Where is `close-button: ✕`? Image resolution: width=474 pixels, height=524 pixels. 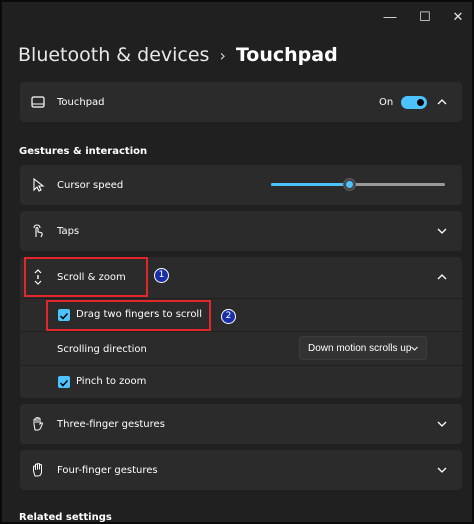
close-button: ✕ is located at coordinates (458, 17).